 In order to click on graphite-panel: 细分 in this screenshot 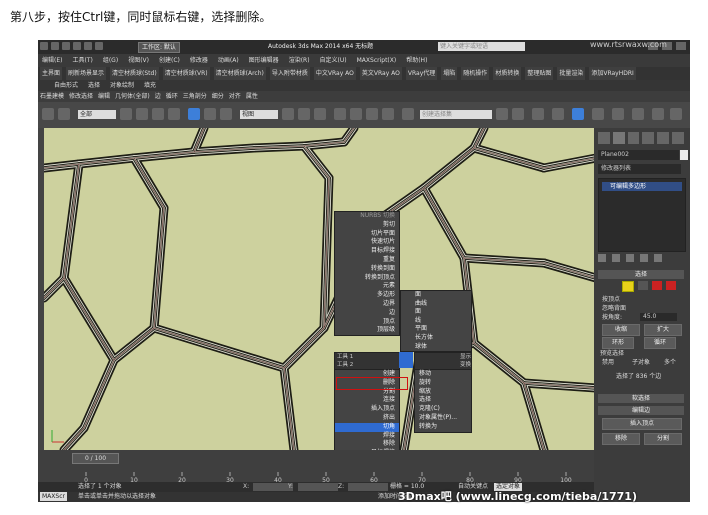, I will do `click(218, 96)`.